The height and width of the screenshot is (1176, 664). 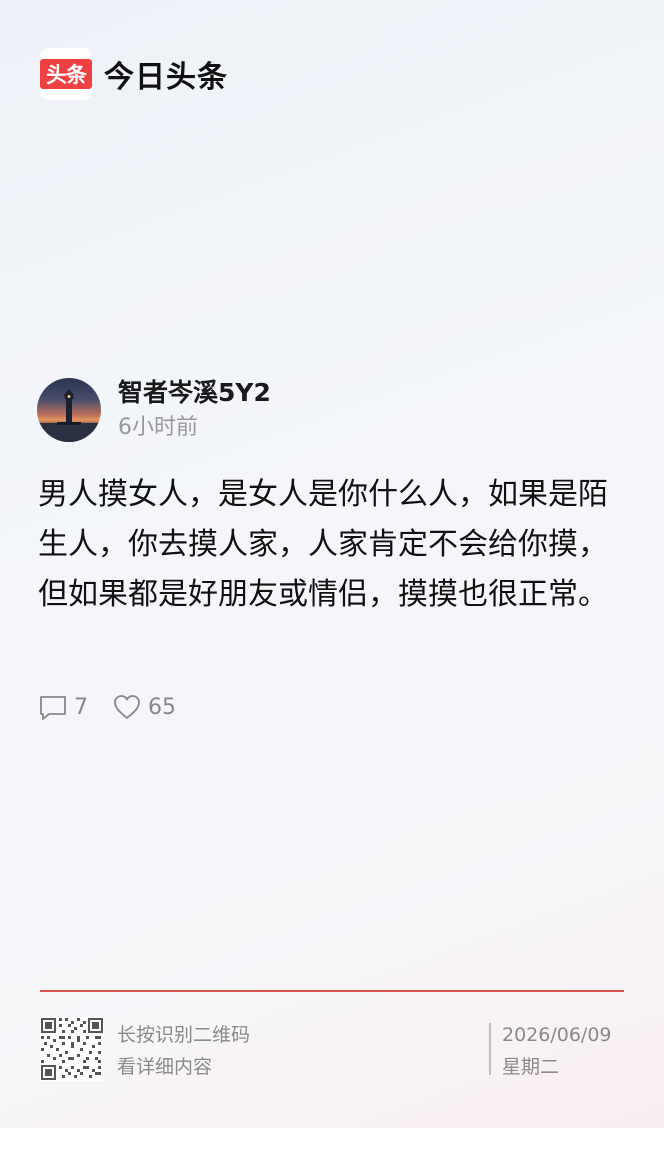 I want to click on share-weekday: 星期二, so click(x=531, y=1067).